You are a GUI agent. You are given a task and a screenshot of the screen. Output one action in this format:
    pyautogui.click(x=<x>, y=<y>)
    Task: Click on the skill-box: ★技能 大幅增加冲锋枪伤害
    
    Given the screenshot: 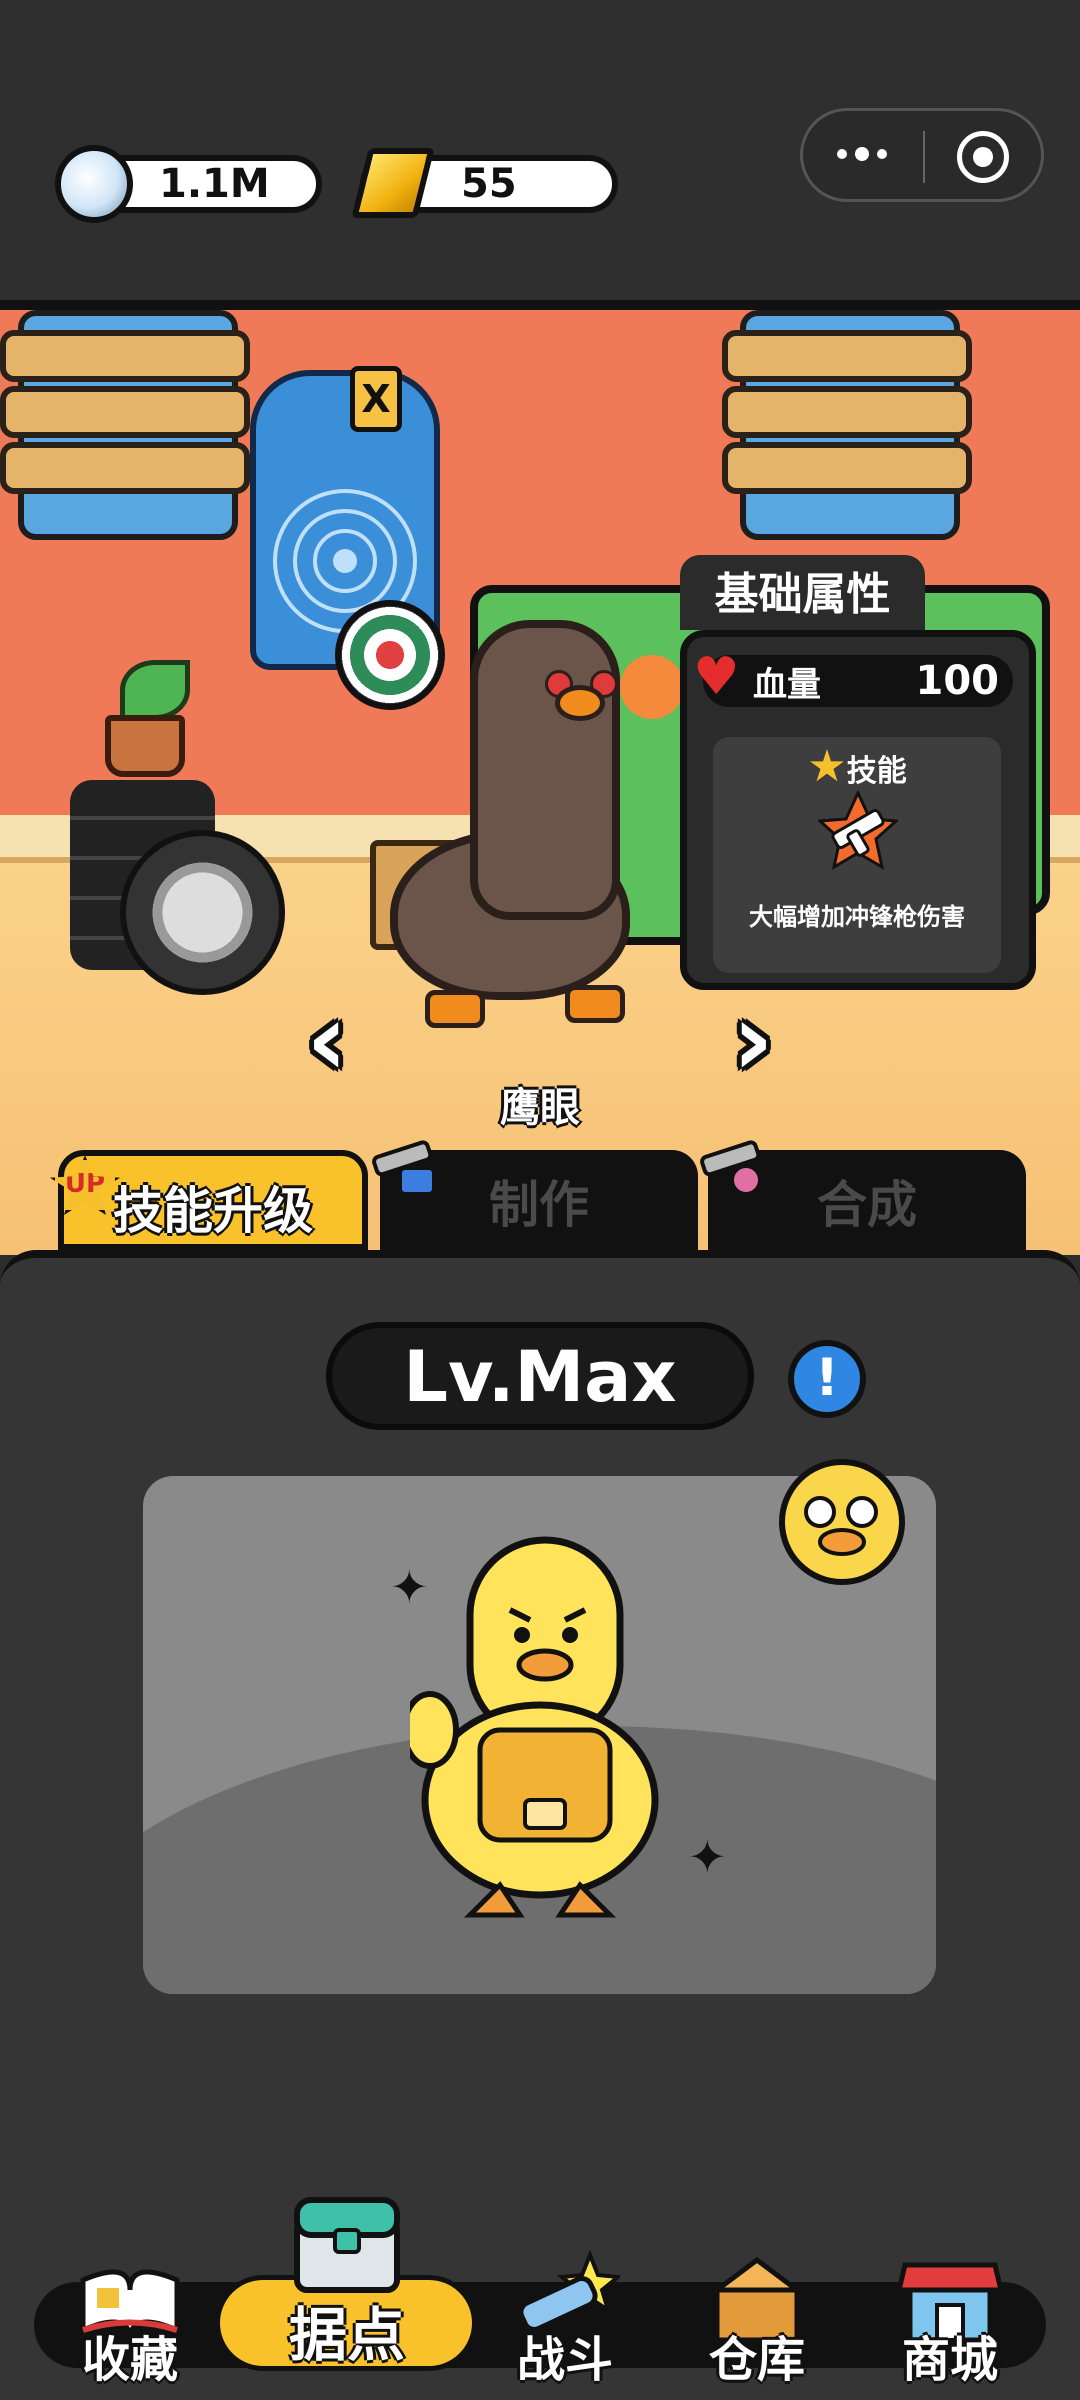 What is the action you would take?
    pyautogui.click(x=857, y=855)
    